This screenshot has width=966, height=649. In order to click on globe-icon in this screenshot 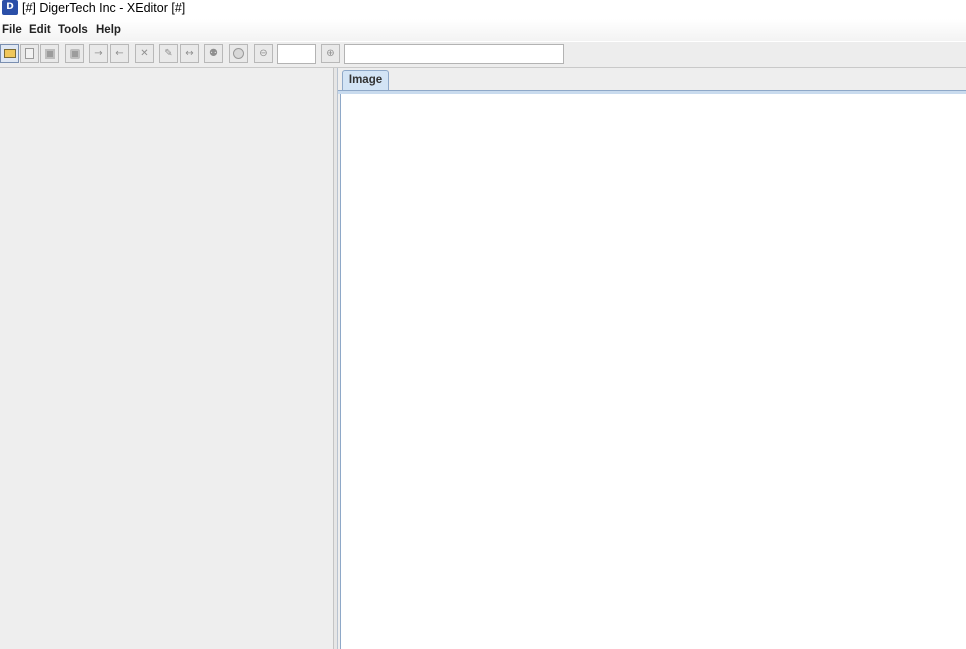, I will do `click(238, 53)`.